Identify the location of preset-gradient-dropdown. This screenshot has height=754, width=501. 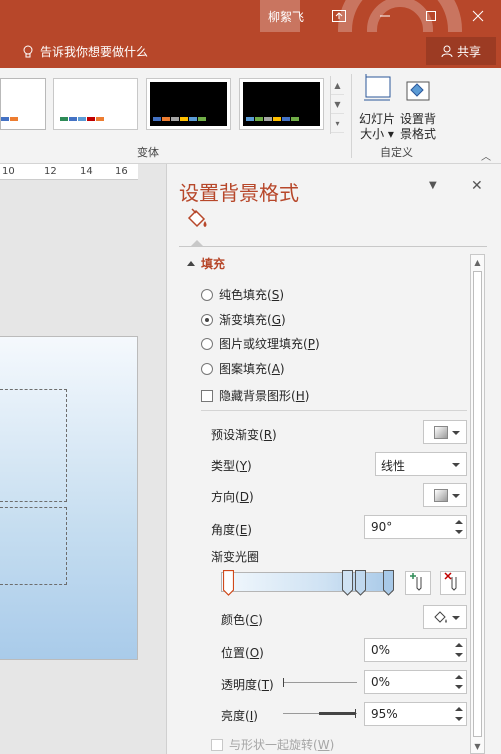
(445, 432).